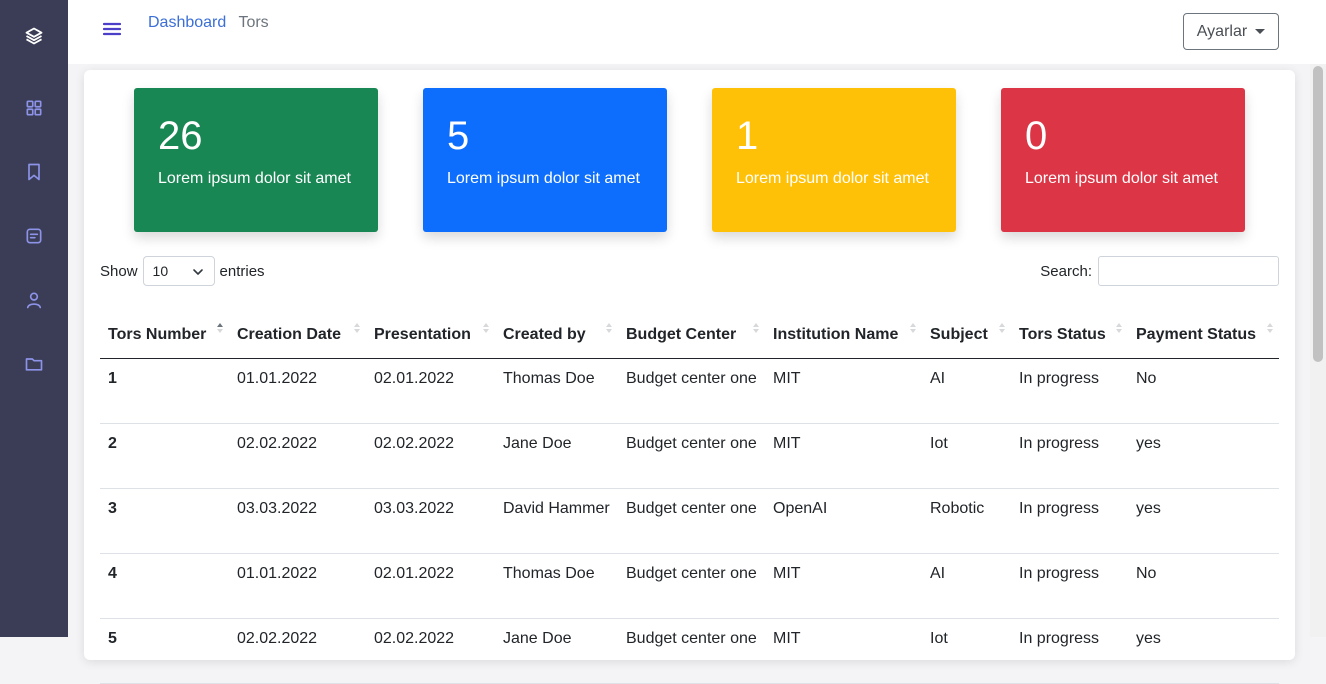  I want to click on column-header-label: Payment Status, so click(1196, 334).